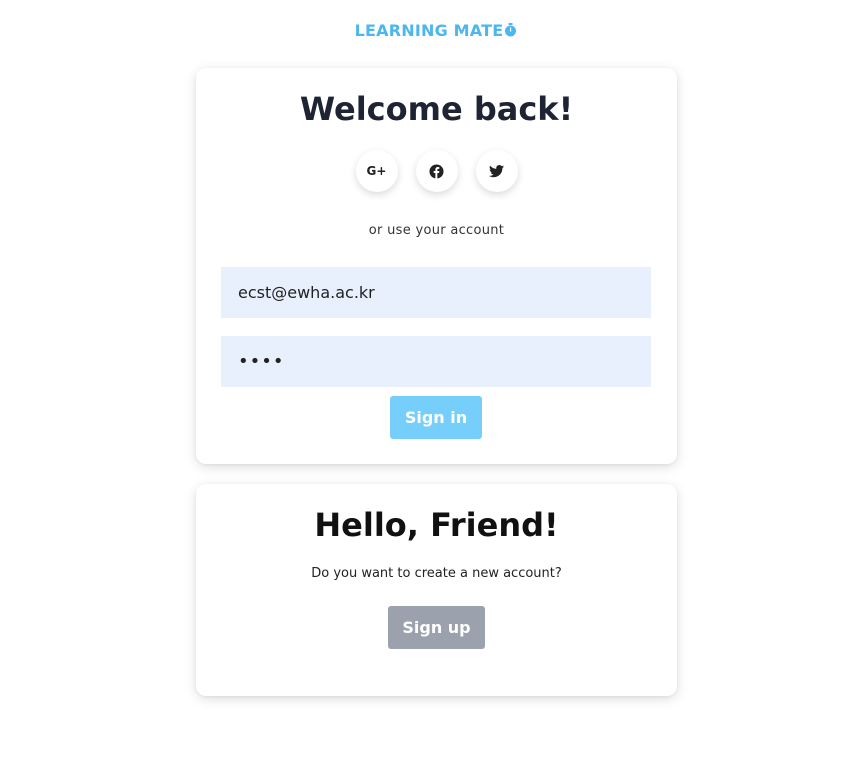 Image resolution: width=867 pixels, height=770 pixels. I want to click on twitter-icon, so click(496, 170).